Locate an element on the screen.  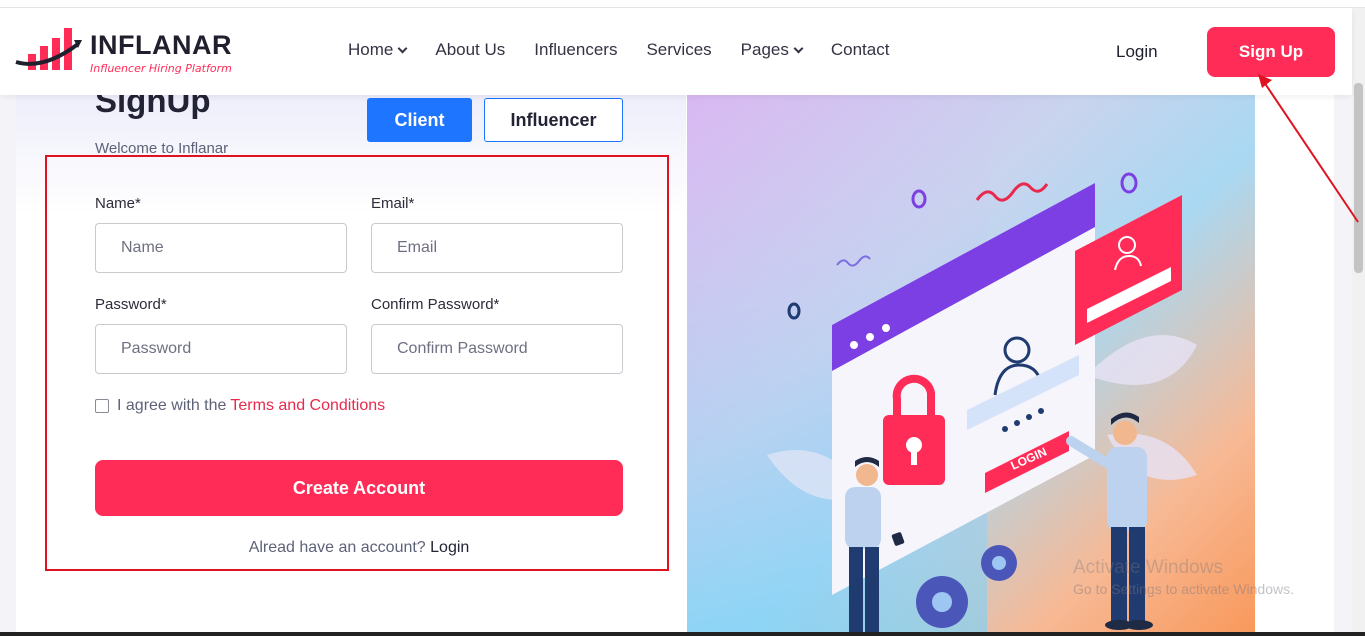
nav-item-label: Contact is located at coordinates (860, 49).